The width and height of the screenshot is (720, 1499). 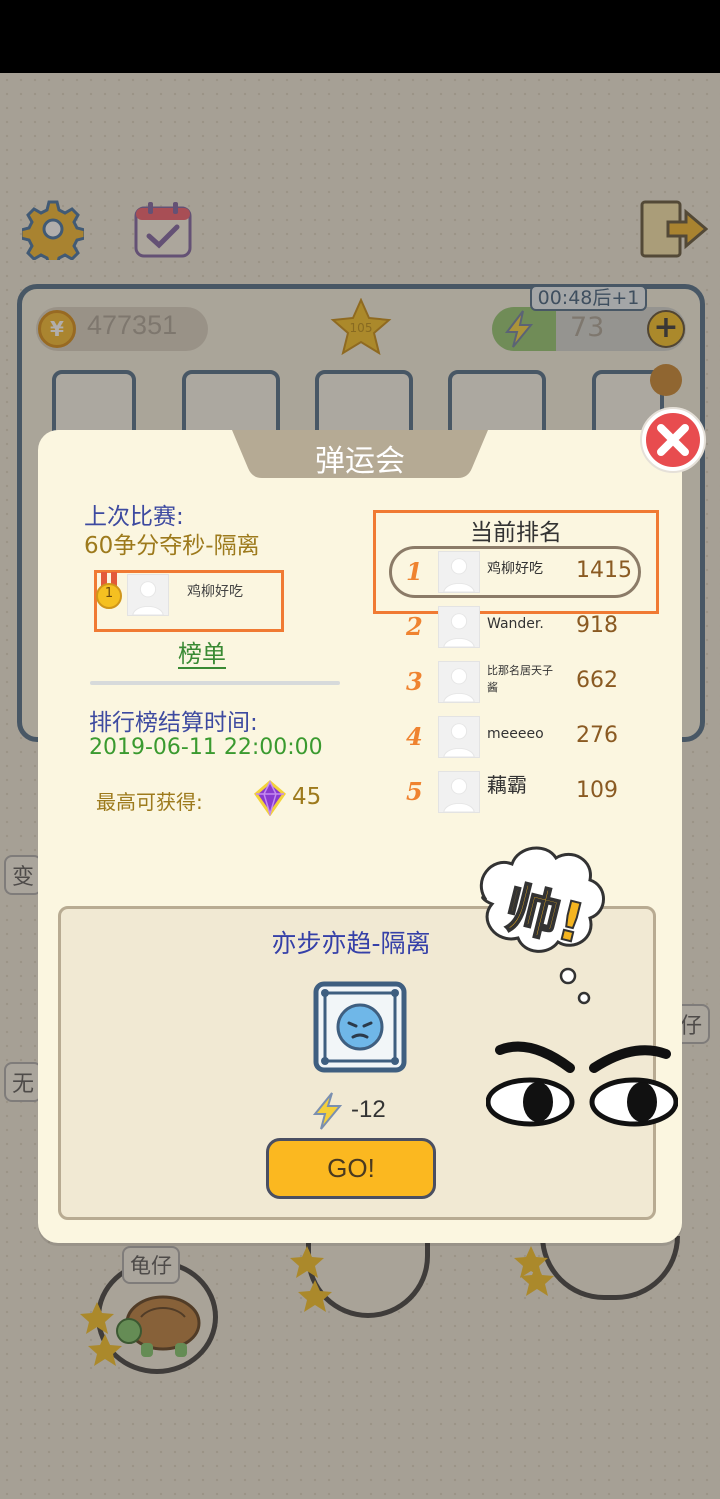 I want to click on rank-name: 鸡柳好吃, so click(x=515, y=569).